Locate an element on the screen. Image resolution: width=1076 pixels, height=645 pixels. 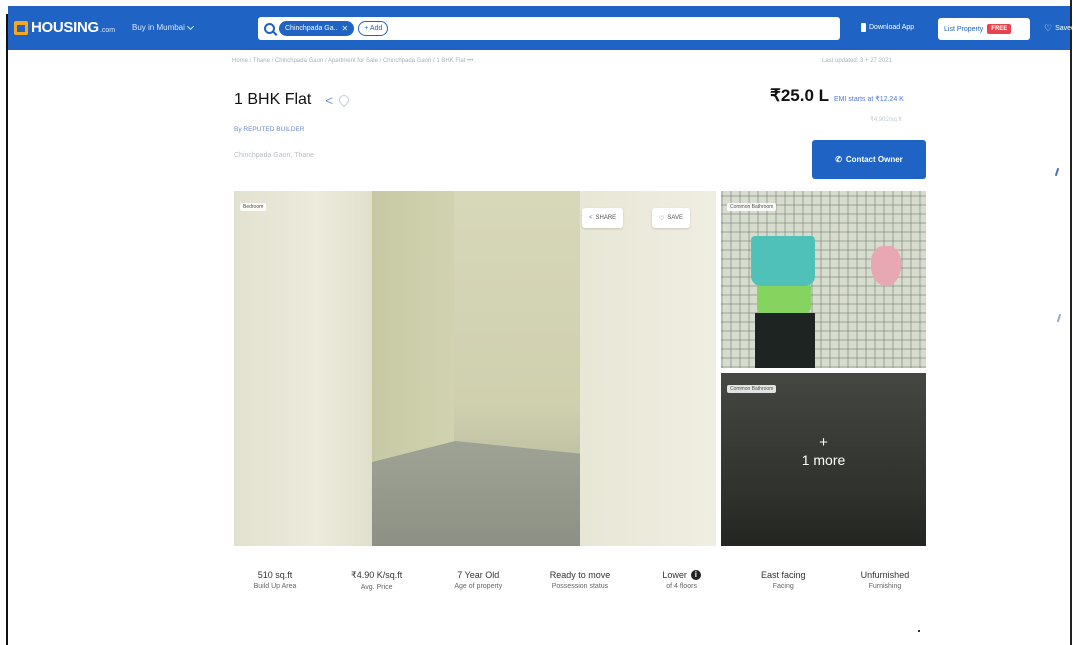
list-property-label: List Property is located at coordinates (964, 29).